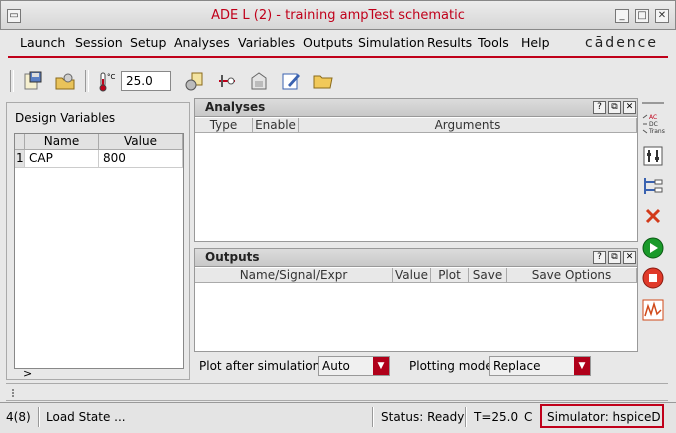 The height and width of the screenshot is (433, 676). I want to click on simulator-name: Simulator: hspiceD, so click(604, 417).